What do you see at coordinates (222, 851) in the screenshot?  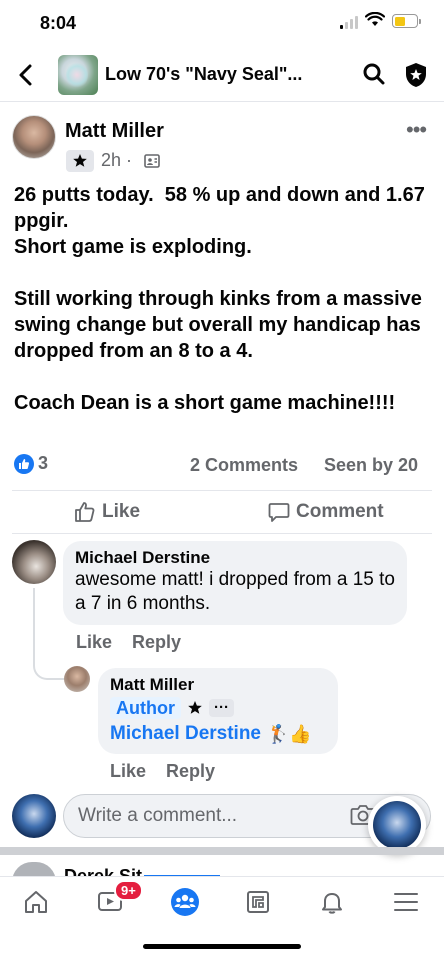 I see `feed-separator` at bounding box center [222, 851].